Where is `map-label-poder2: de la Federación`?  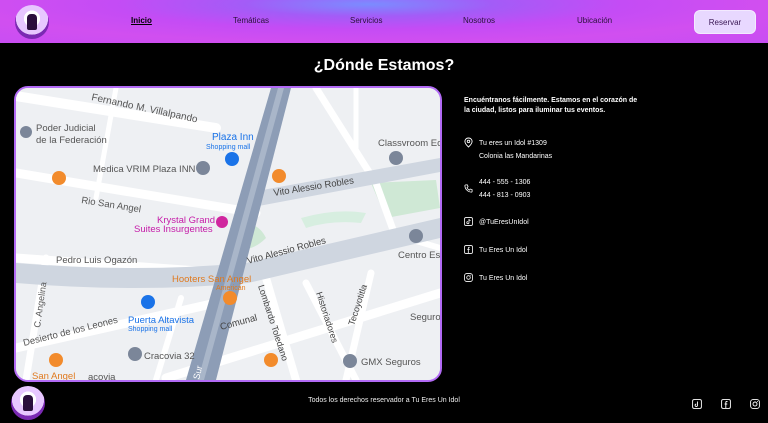
map-label-poder2: de la Federación is located at coordinates (71, 140).